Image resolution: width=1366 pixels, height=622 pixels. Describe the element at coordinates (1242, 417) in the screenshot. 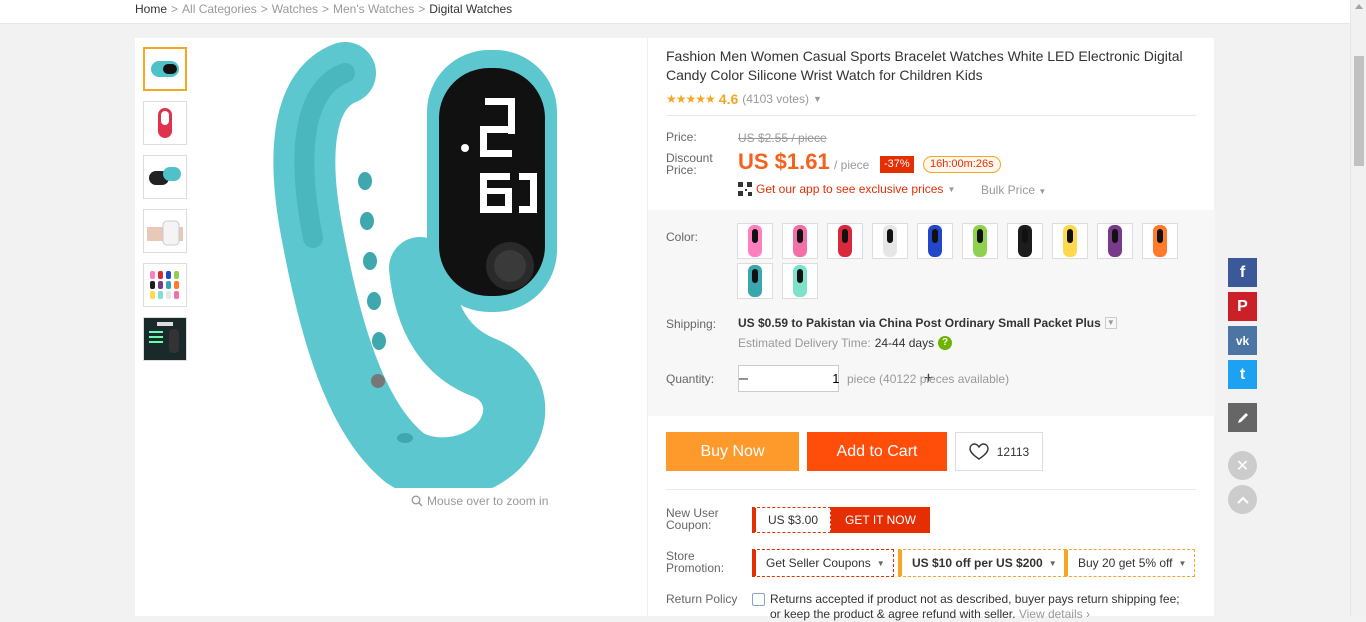

I see `feedback-button` at that location.